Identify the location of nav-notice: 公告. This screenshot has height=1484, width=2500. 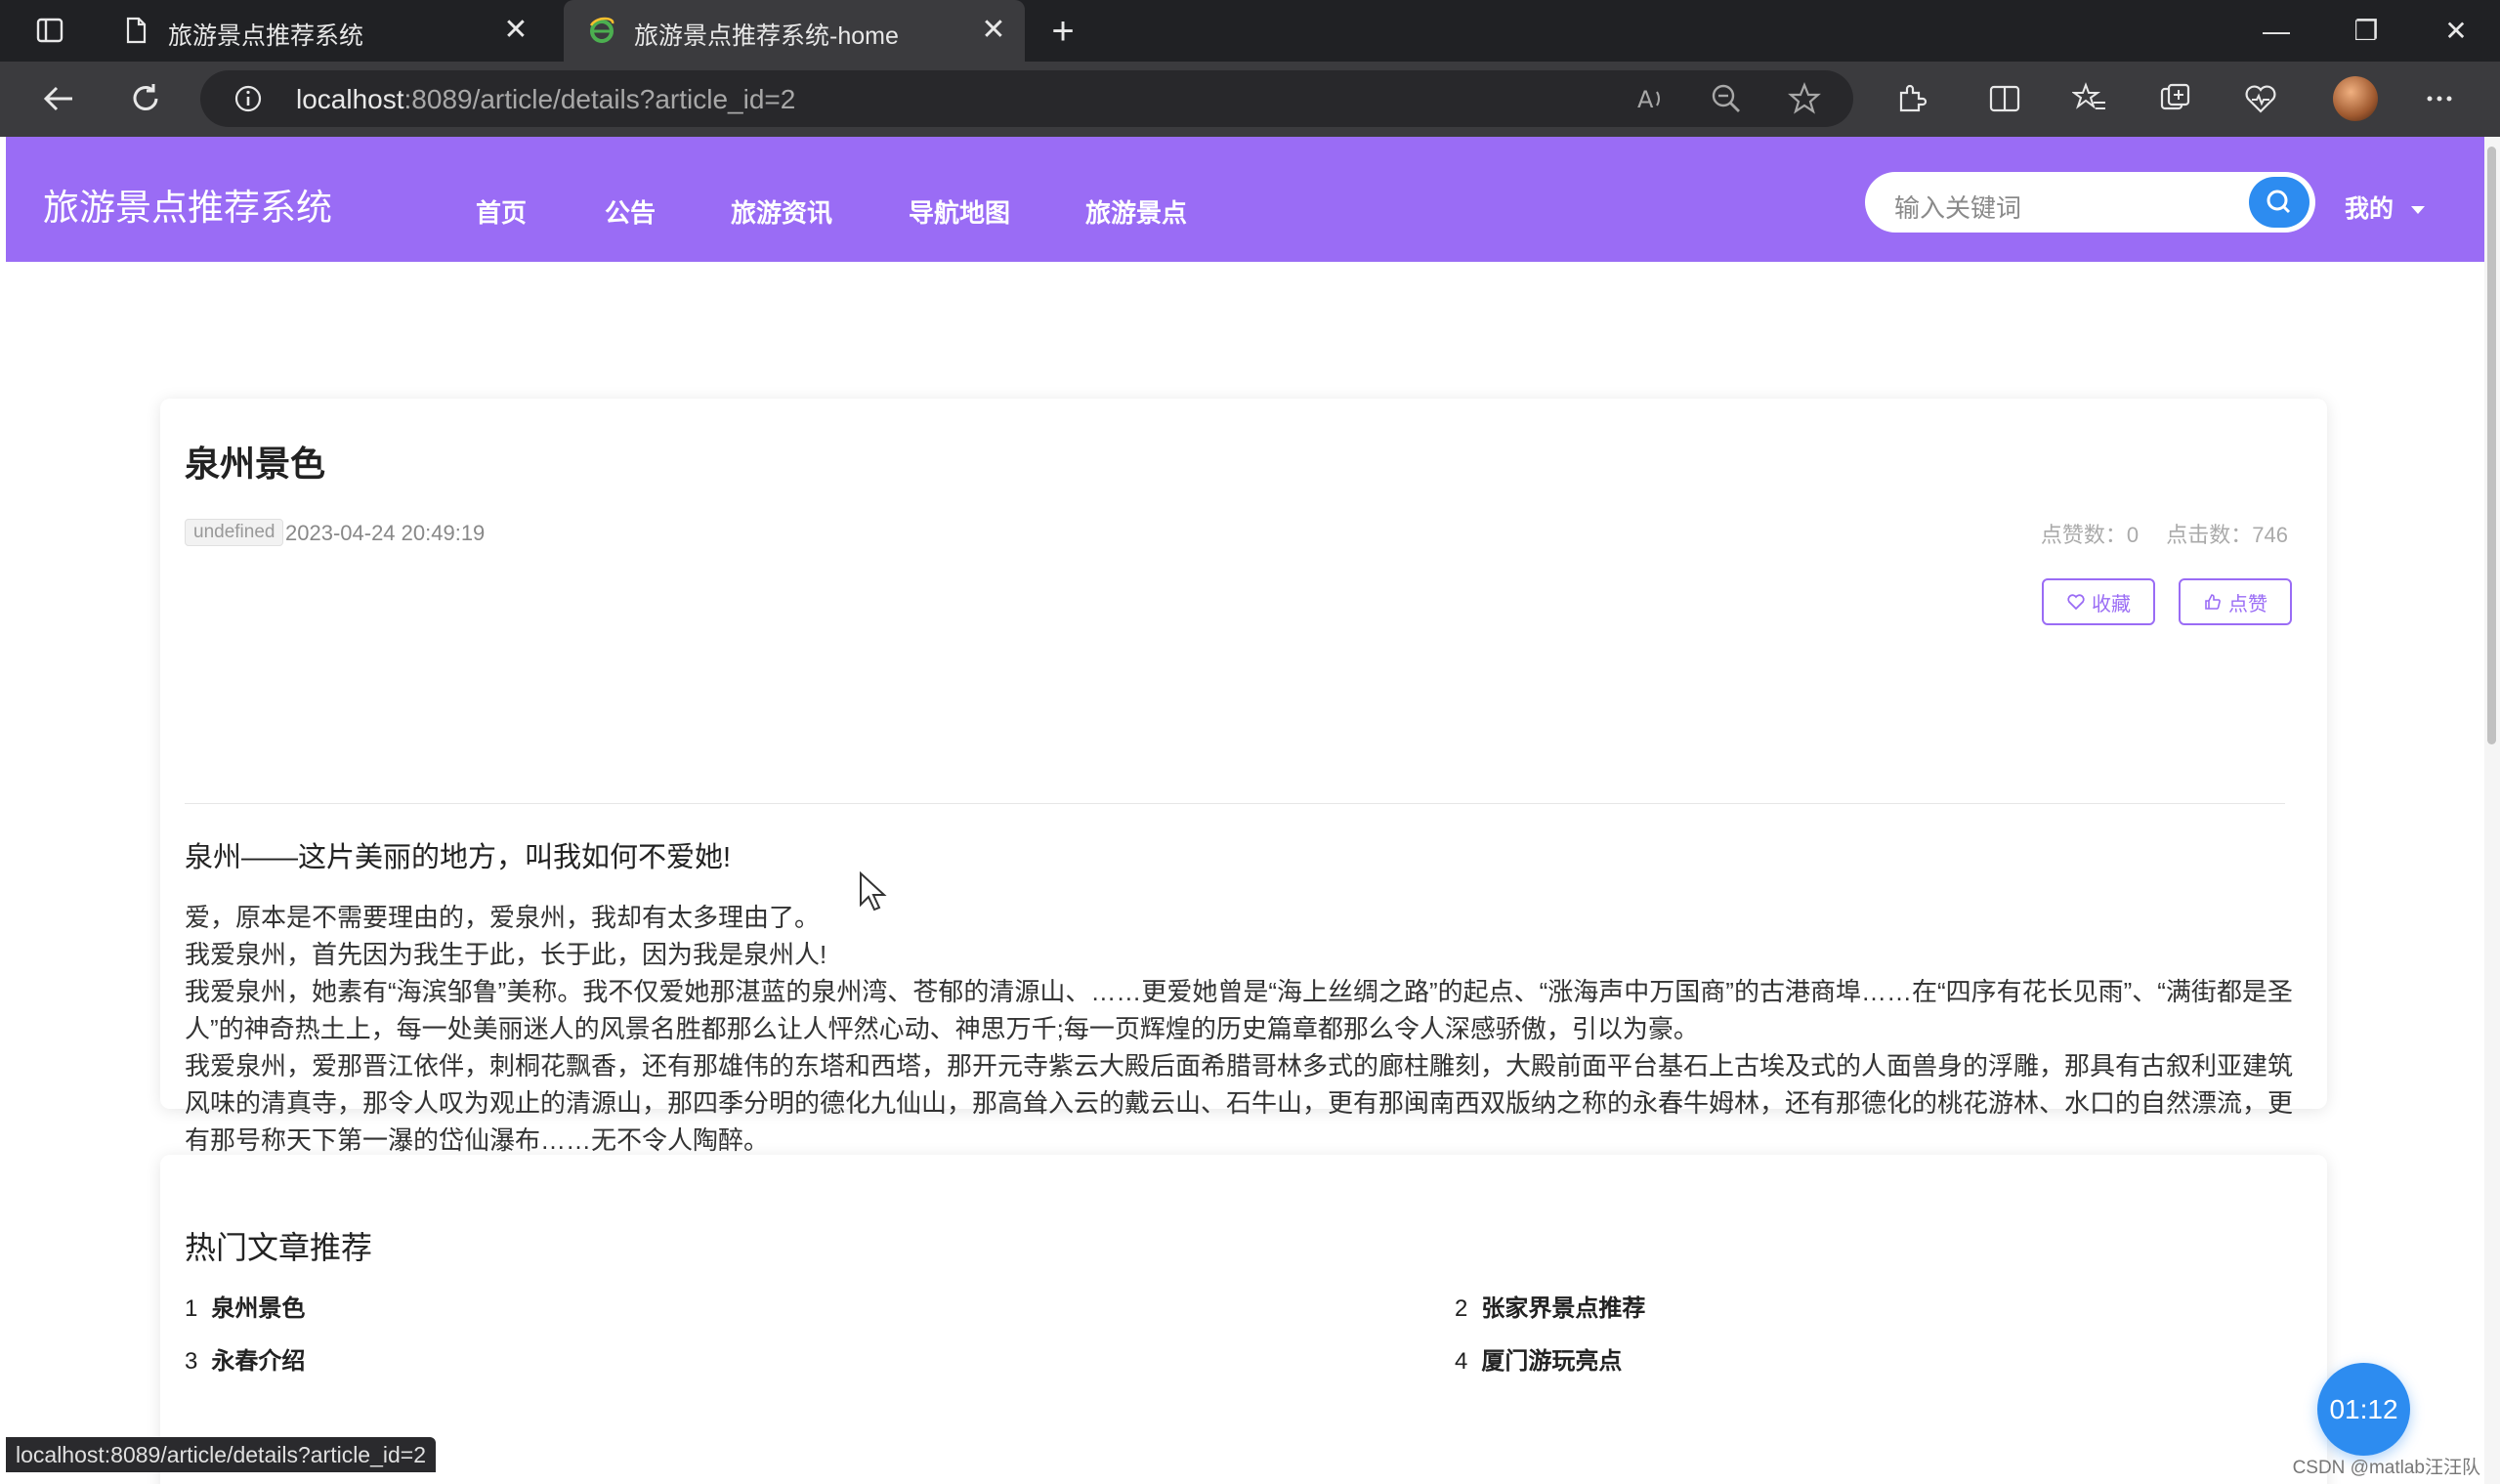
(630, 211).